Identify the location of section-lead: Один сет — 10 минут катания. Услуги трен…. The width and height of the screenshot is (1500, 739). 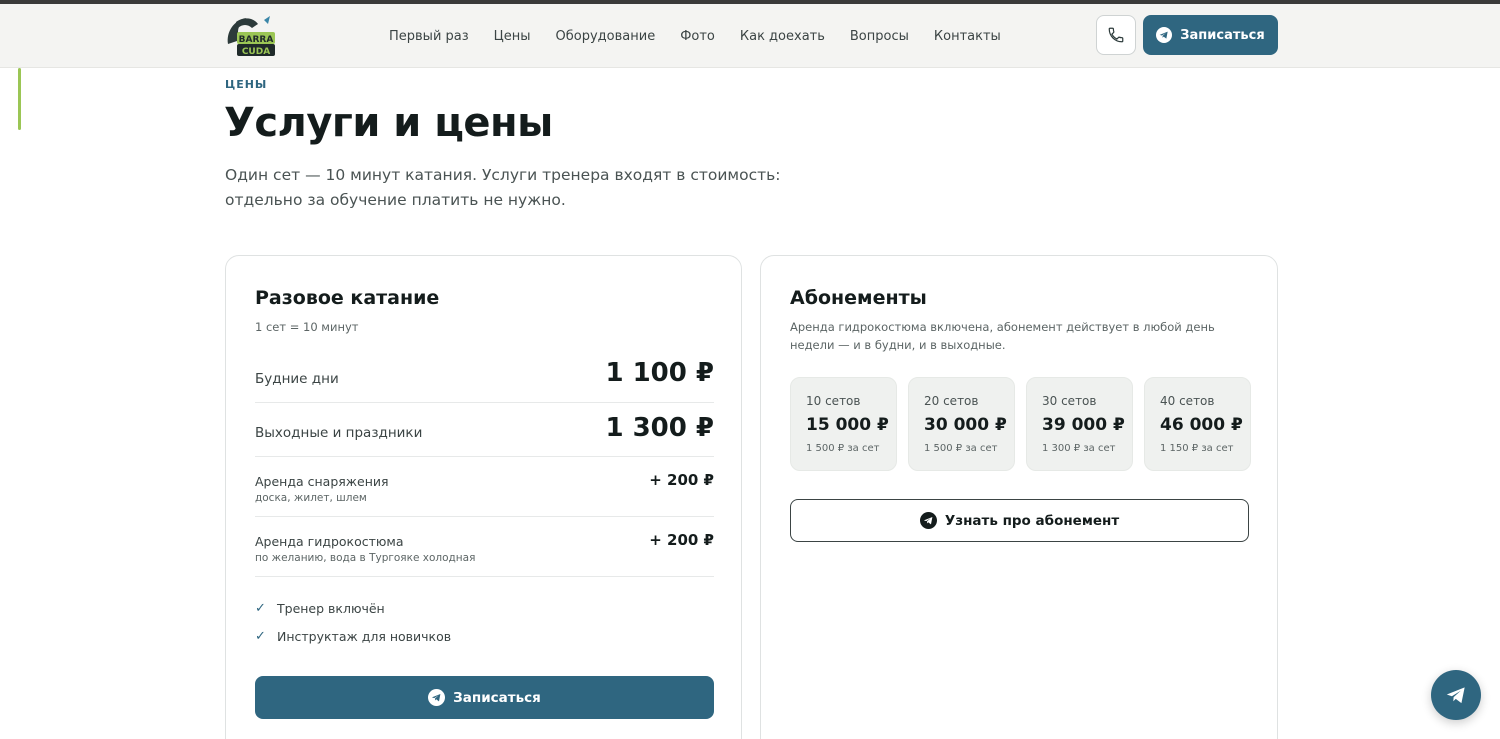
(503, 187).